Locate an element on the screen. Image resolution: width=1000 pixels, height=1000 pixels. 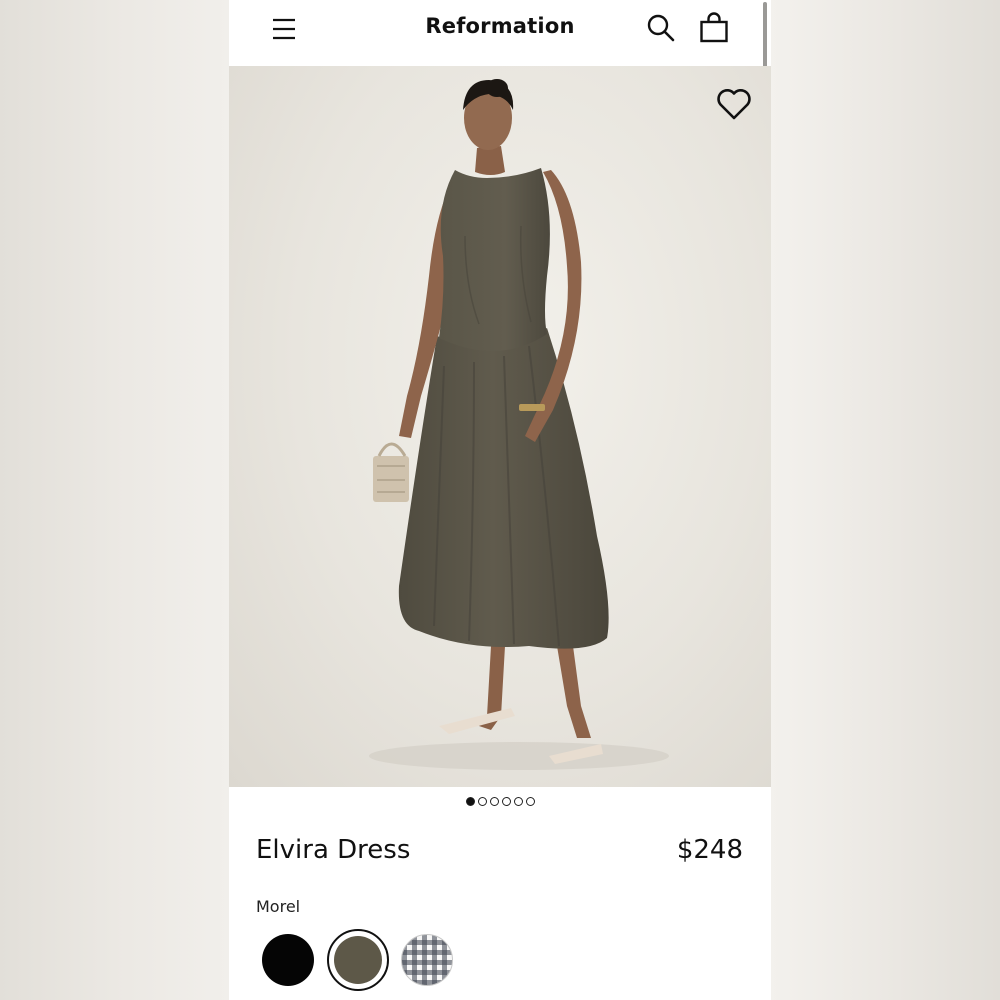
favorite-heart-icon is located at coordinates (734, 104).